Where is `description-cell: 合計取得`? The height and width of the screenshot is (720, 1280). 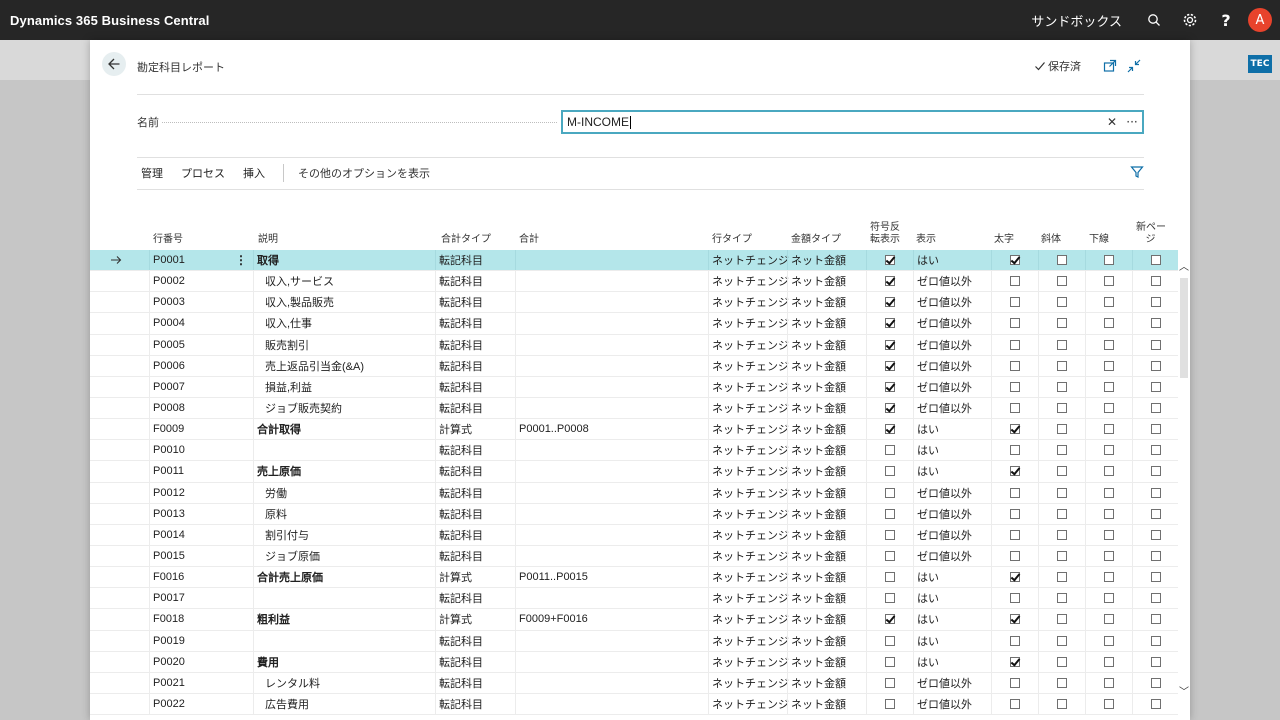 description-cell: 合計取得 is located at coordinates (344, 429).